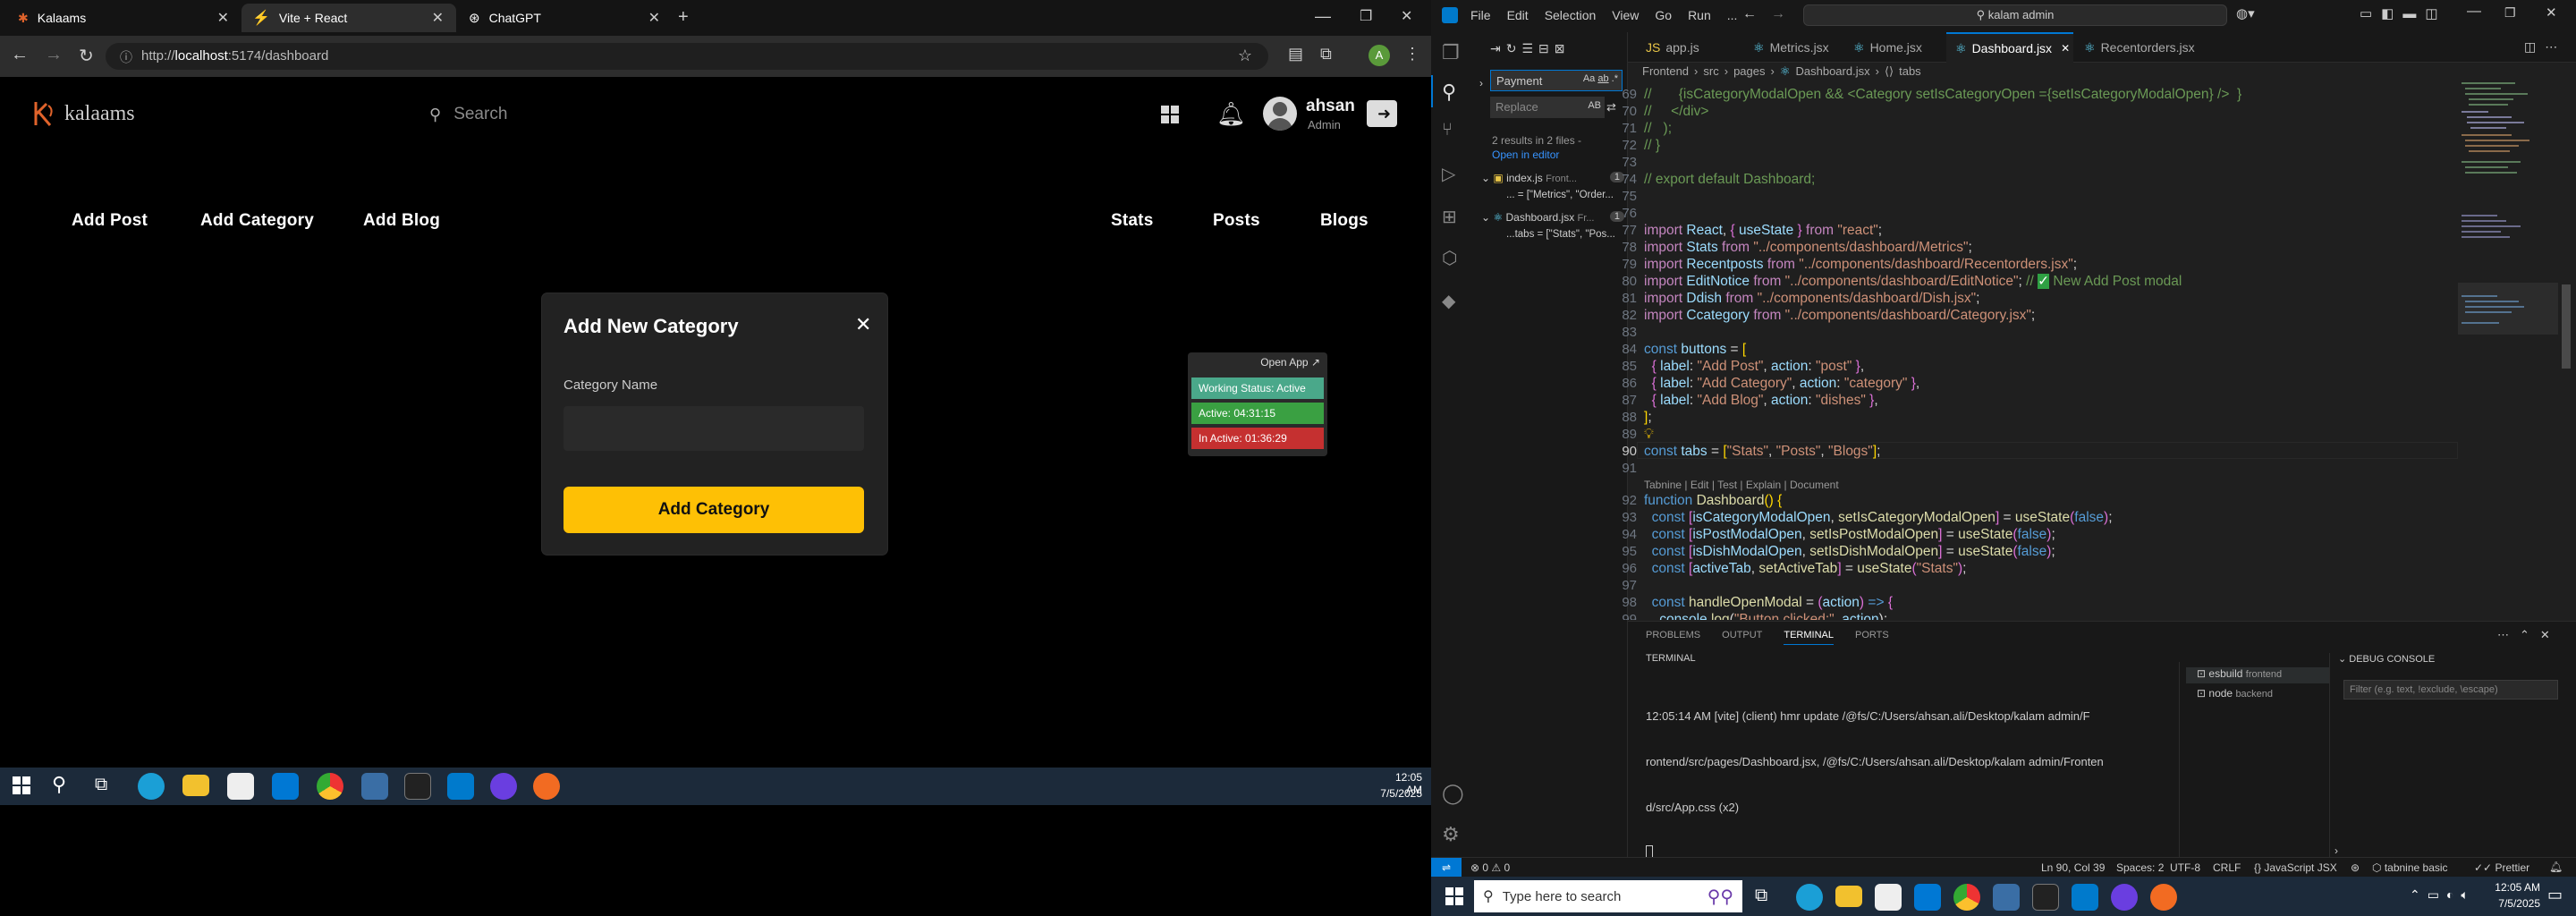 This screenshot has height=916, width=2576. Describe the element at coordinates (20, 55) in the screenshot. I see `back-icon: ←` at that location.